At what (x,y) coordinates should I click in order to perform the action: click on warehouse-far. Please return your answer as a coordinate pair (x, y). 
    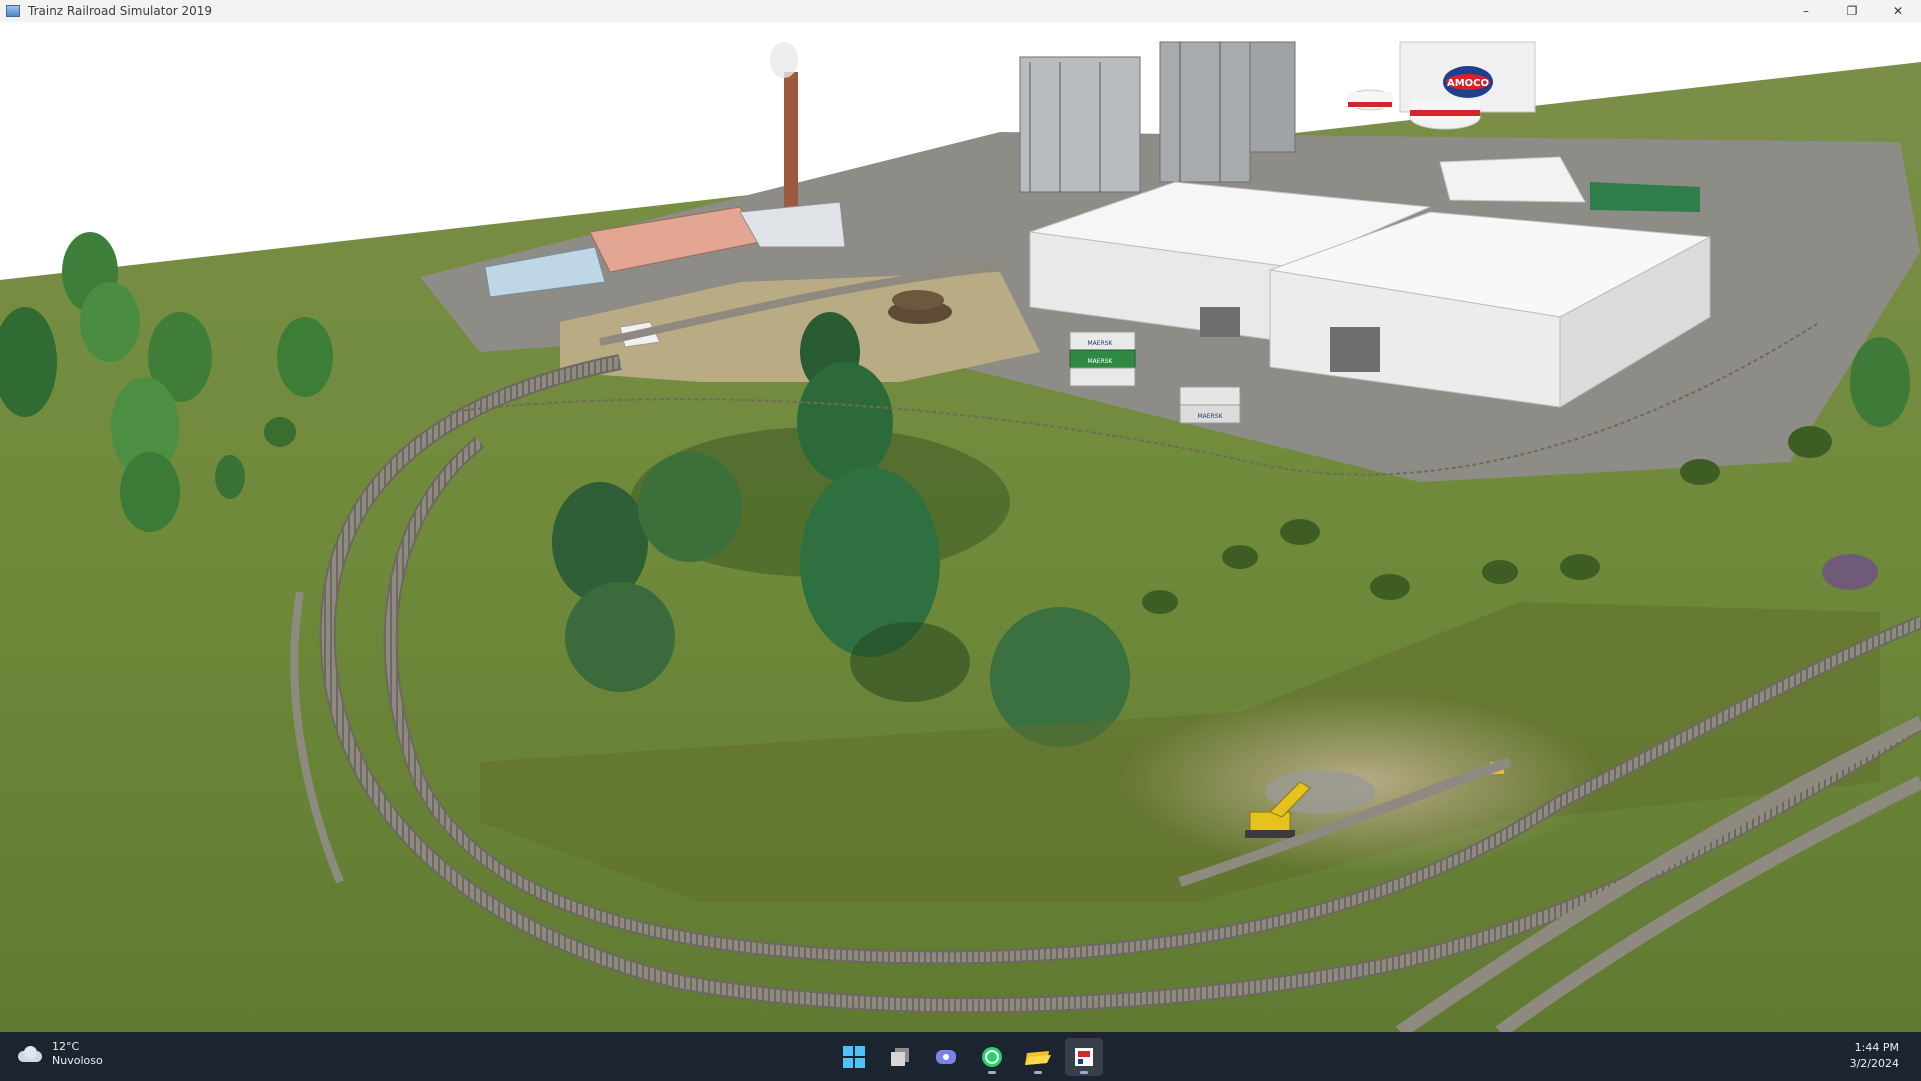
    Looking at the image, I should click on (1512, 179).